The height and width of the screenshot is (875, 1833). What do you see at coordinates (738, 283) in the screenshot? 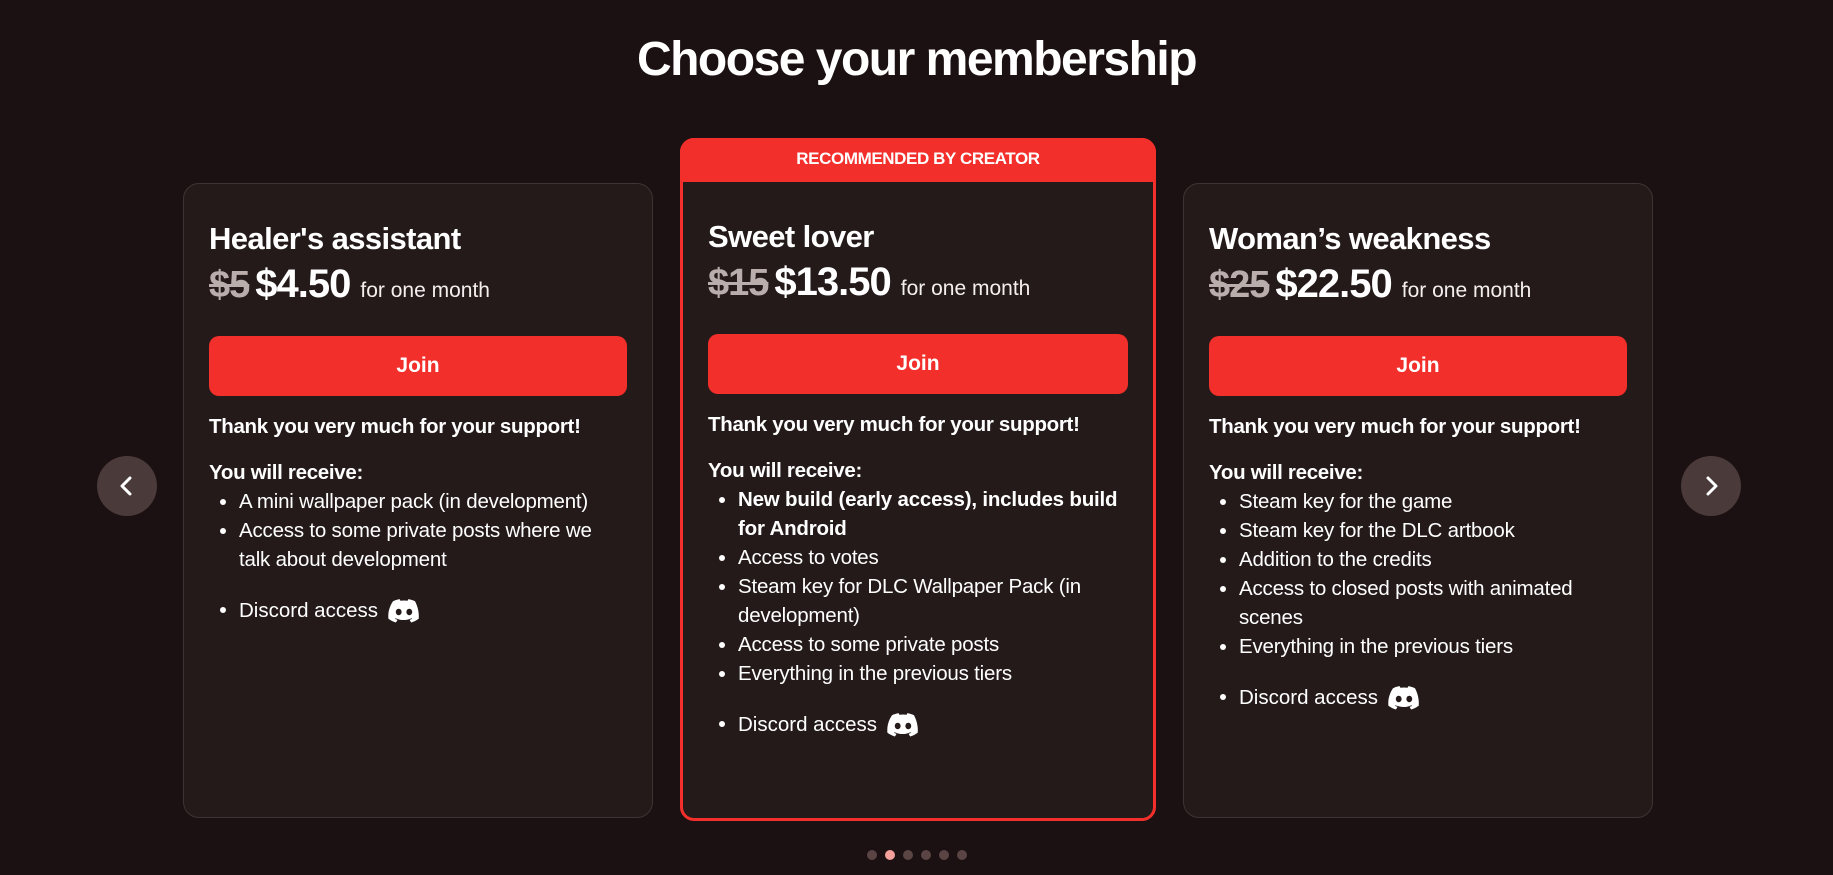
I see `old-price: $15` at bounding box center [738, 283].